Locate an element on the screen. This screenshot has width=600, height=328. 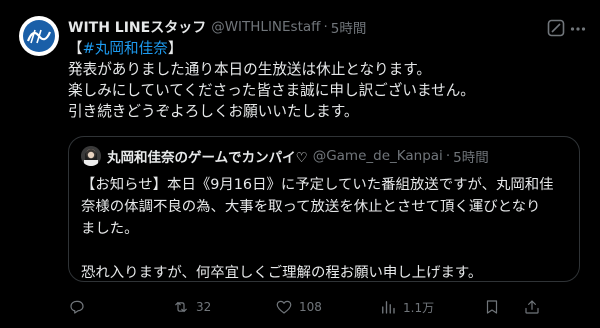
bracket-close: 】 is located at coordinates (175, 48).